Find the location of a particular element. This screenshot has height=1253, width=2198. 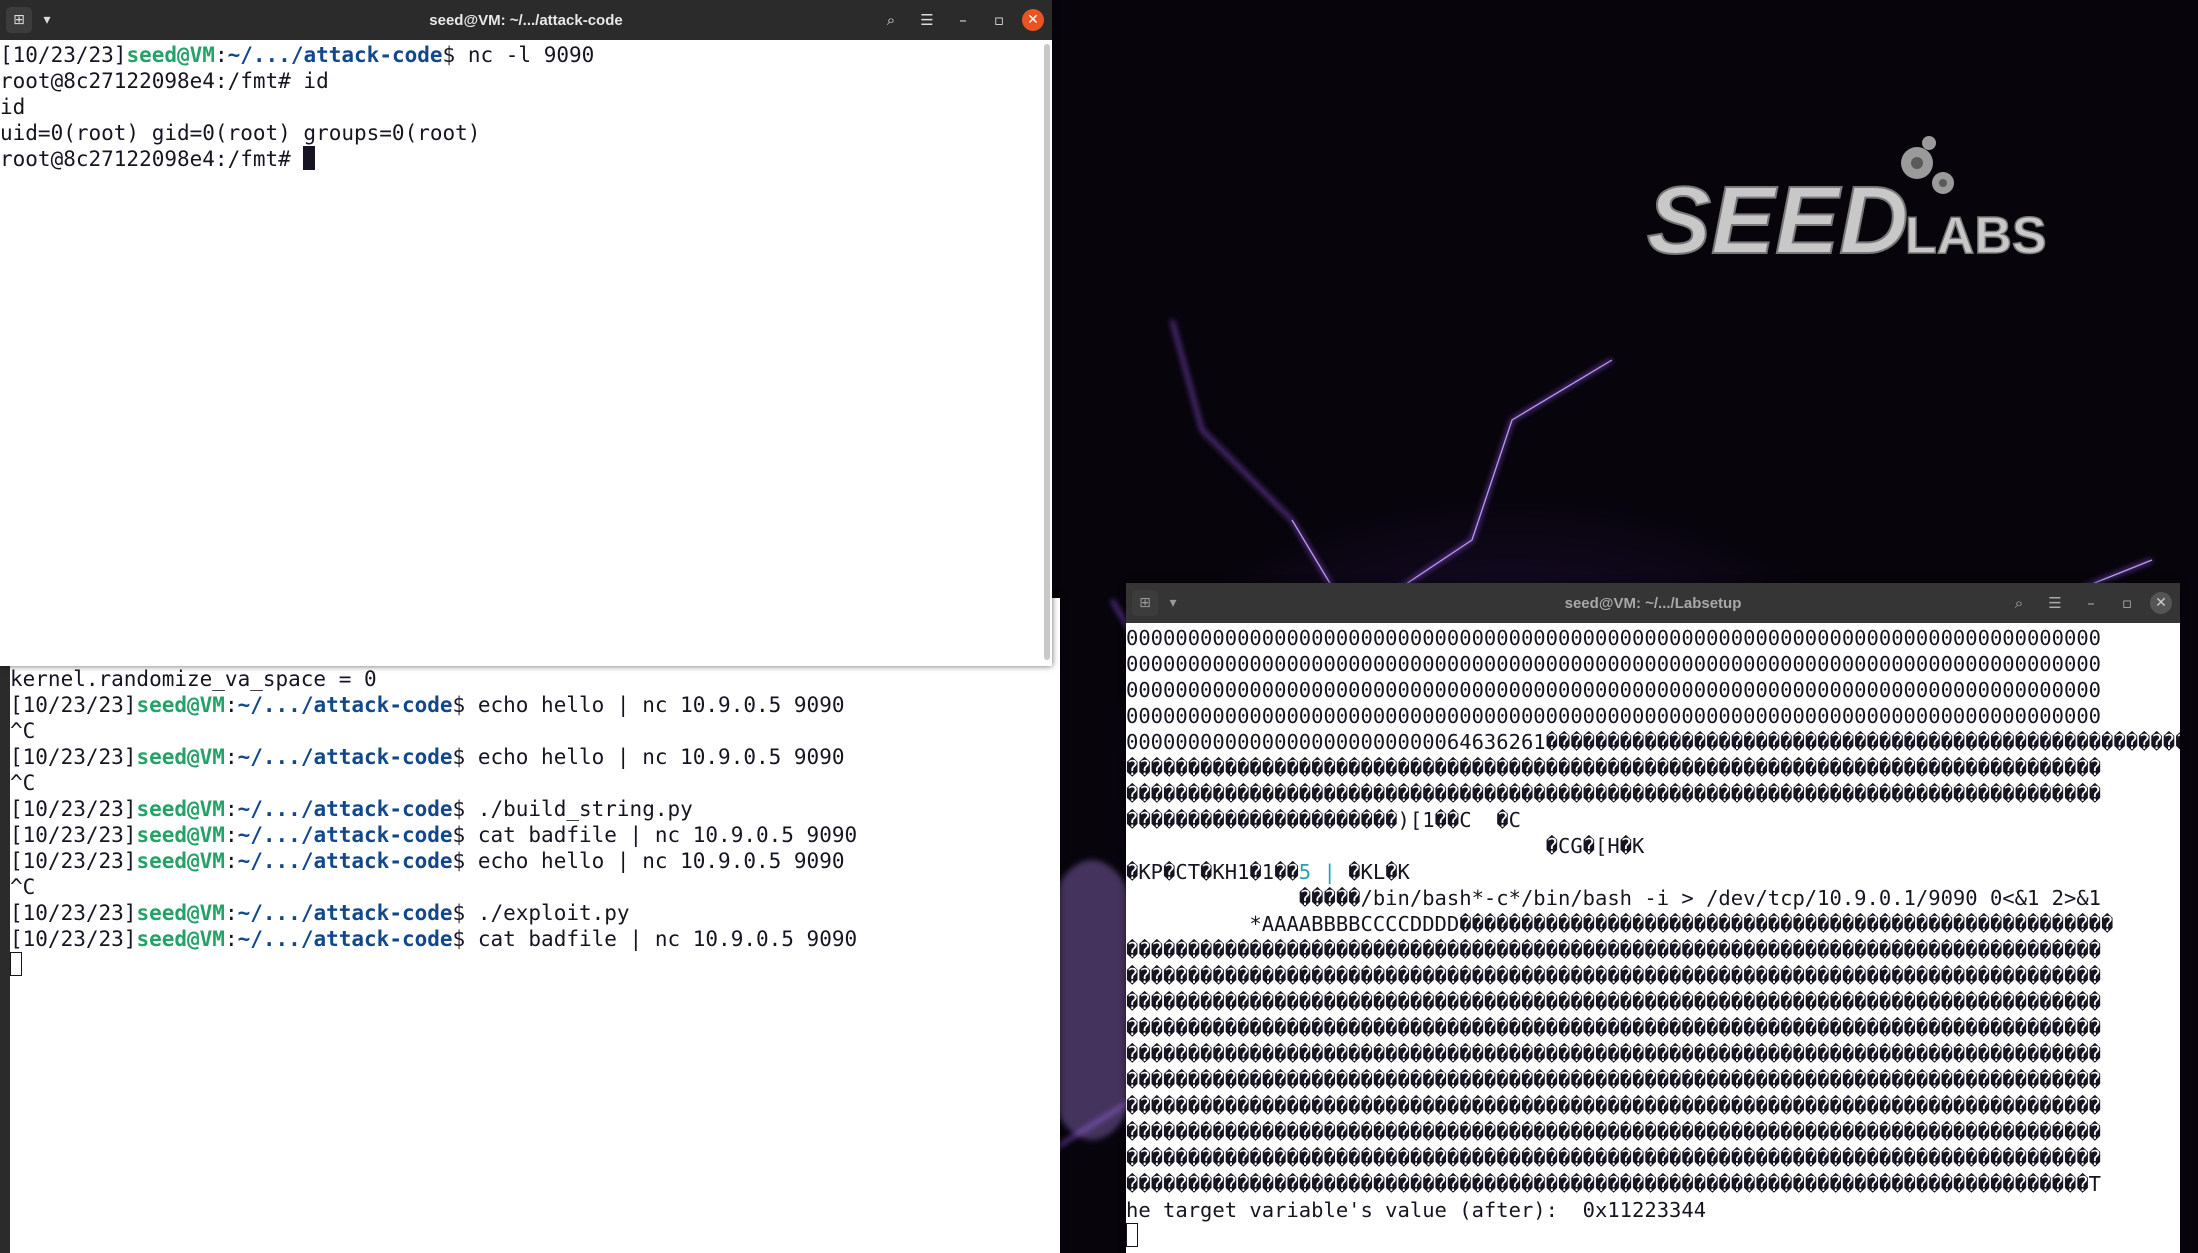

output-text: �KL�K is located at coordinates (1372, 872).